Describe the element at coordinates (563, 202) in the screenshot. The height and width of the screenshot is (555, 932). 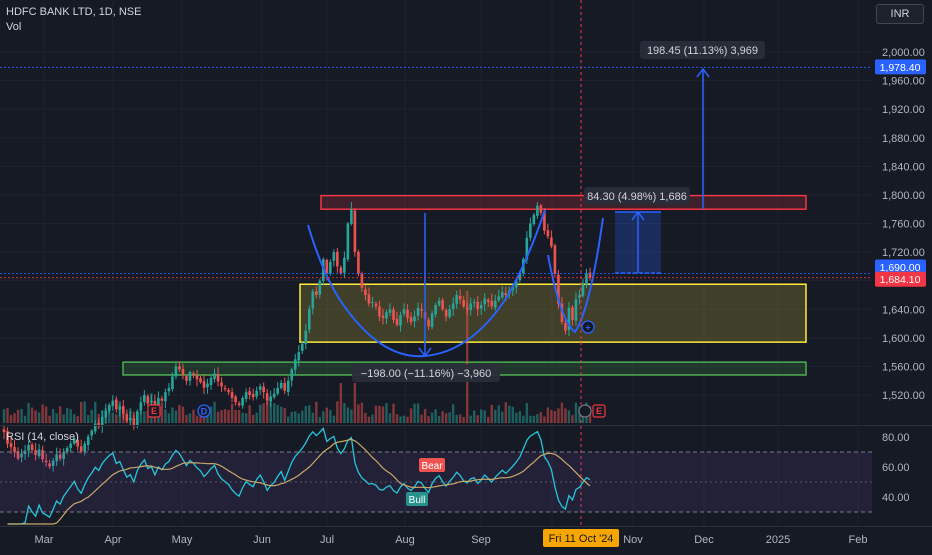
I see `resistance-zone` at that location.